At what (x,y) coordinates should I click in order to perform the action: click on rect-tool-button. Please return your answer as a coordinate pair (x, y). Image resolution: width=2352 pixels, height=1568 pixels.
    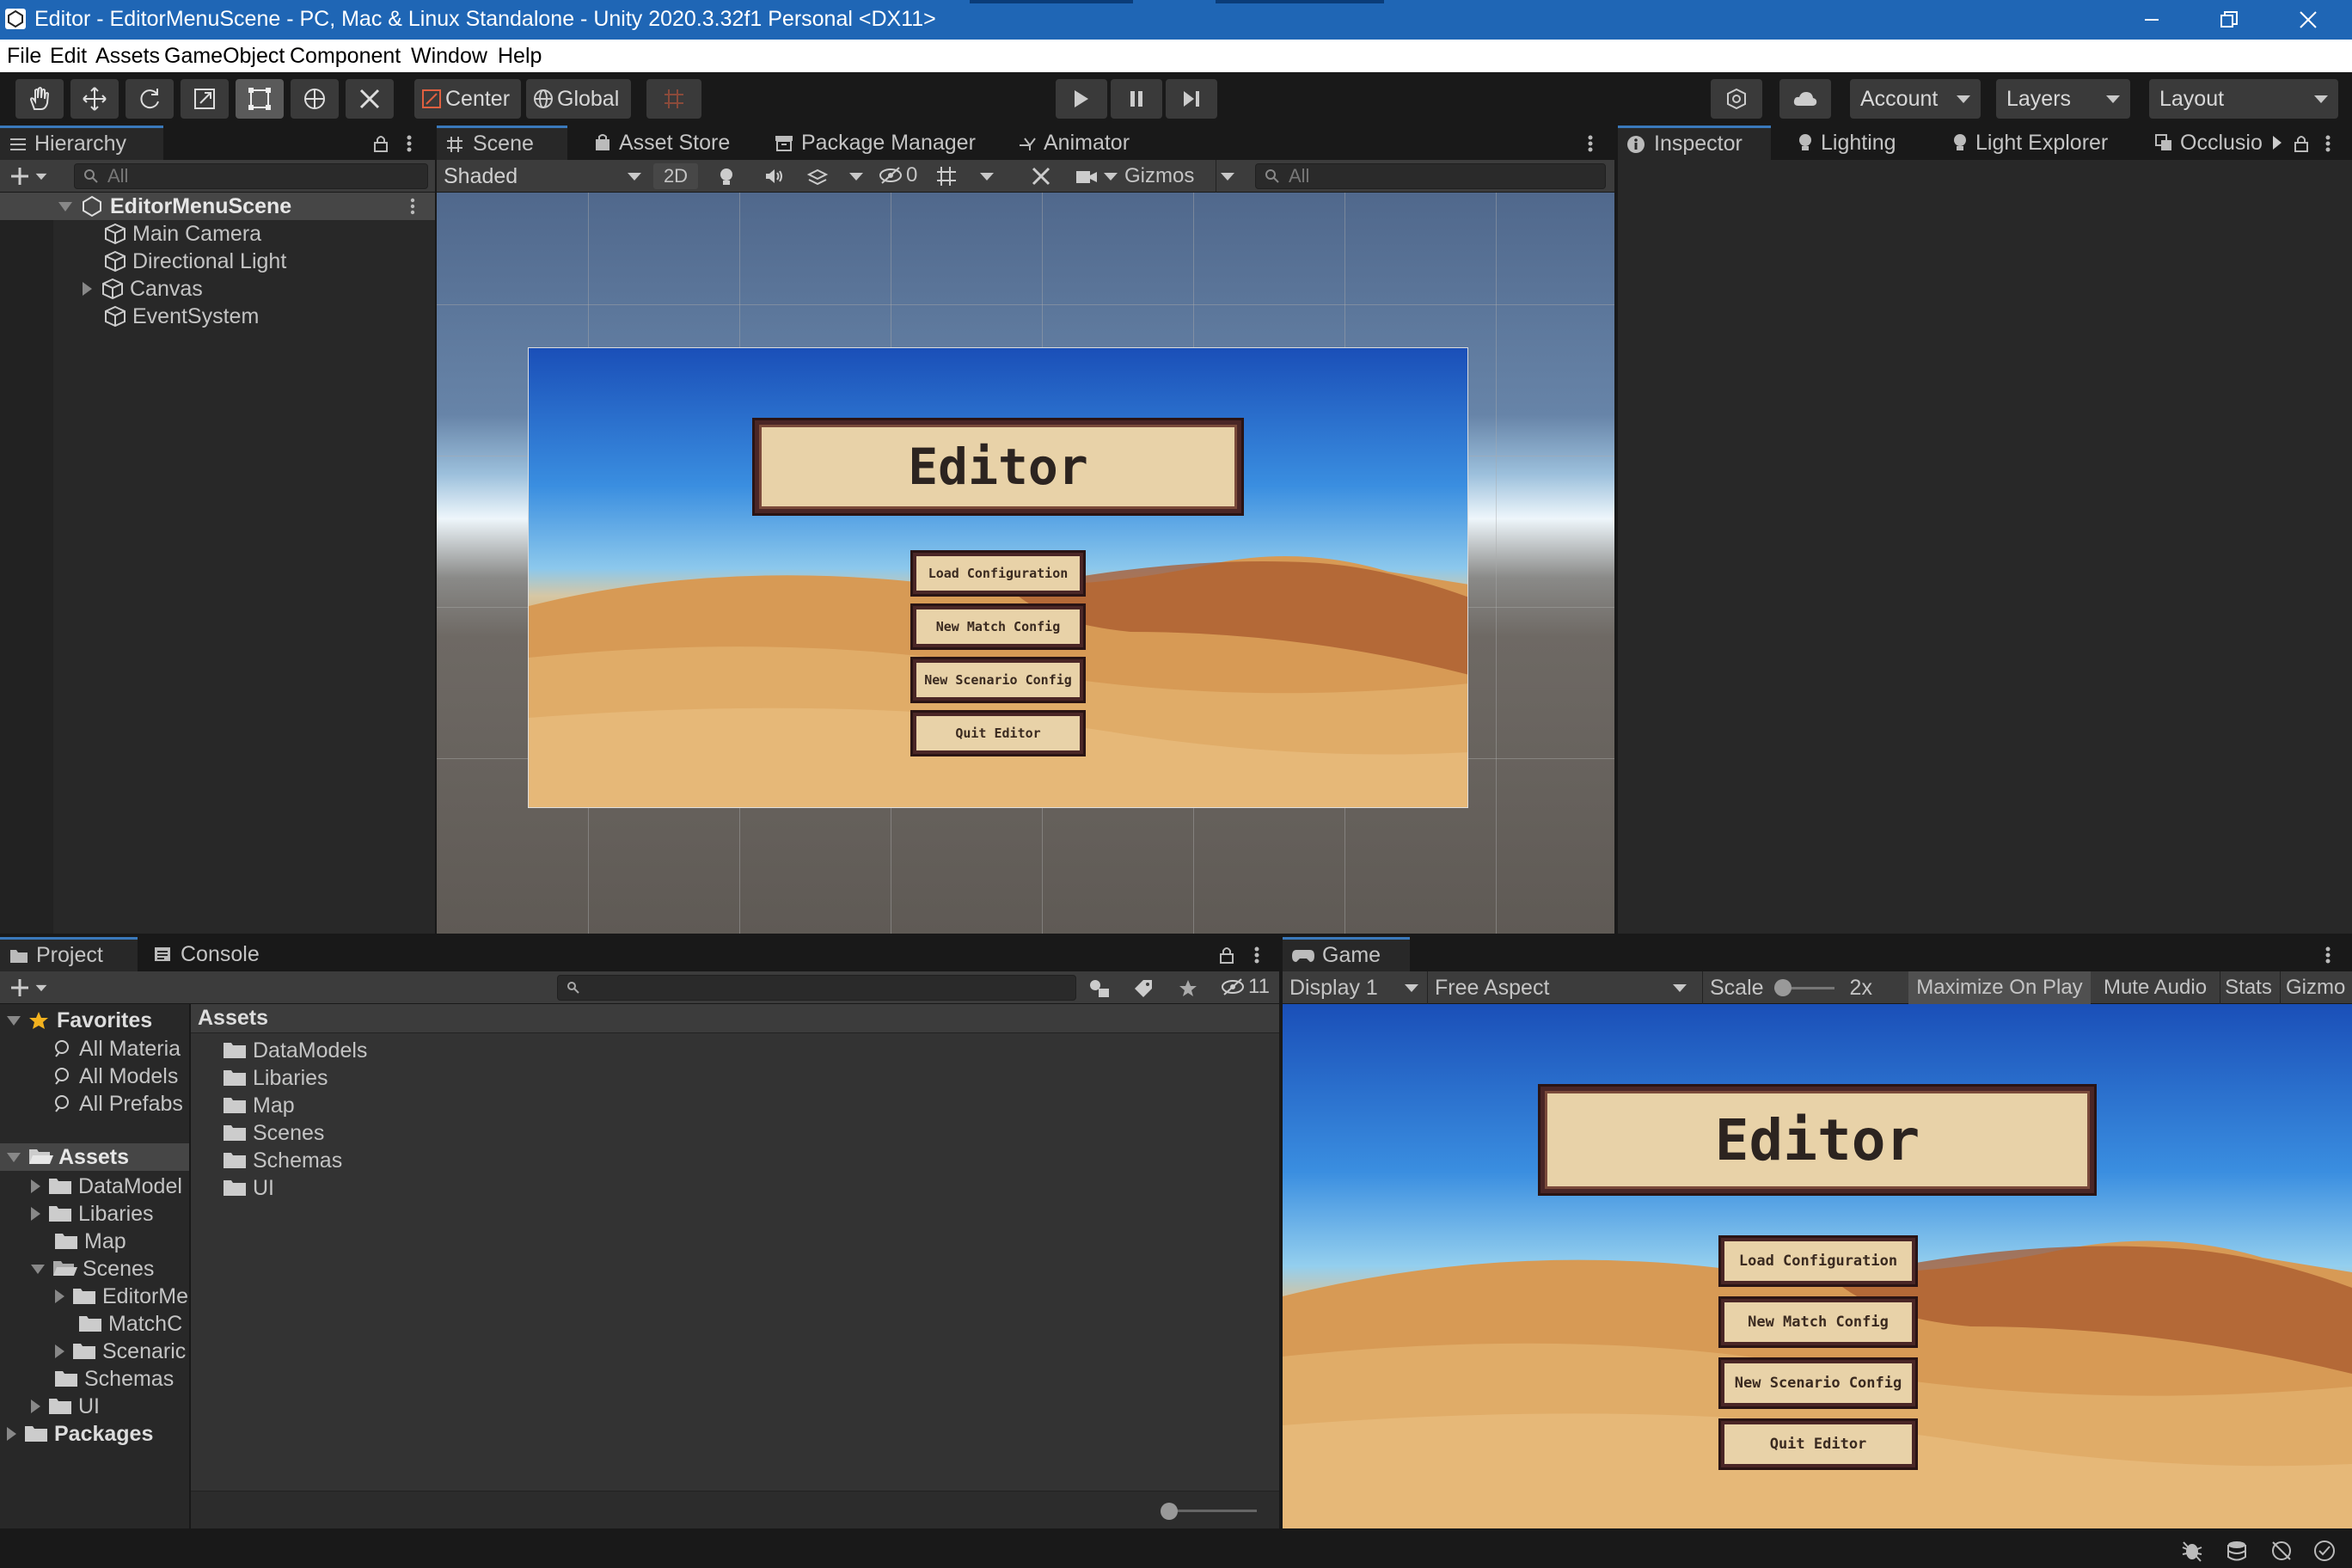
    Looking at the image, I should click on (260, 99).